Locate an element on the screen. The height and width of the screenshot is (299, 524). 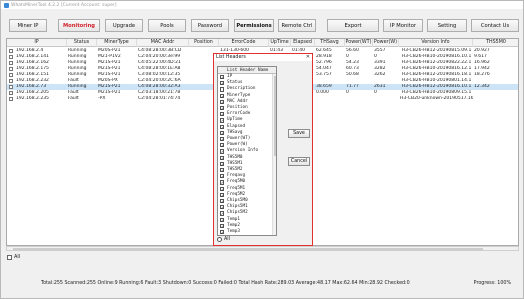
column-header: Status is located at coordinates (82, 43).